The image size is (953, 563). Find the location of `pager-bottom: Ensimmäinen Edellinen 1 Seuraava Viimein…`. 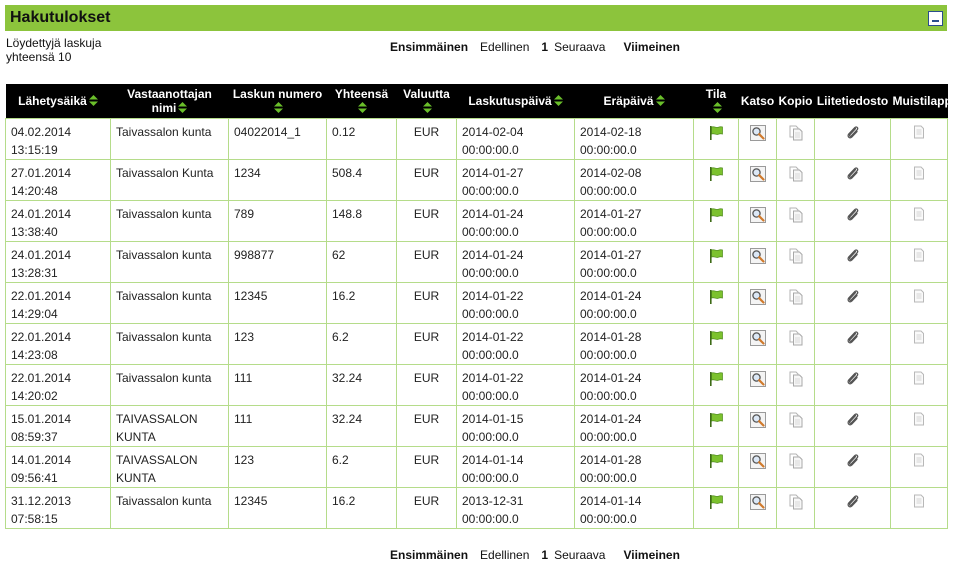

pager-bottom: Ensimmäinen Edellinen 1 Seuraava Viimein… is located at coordinates (535, 555).